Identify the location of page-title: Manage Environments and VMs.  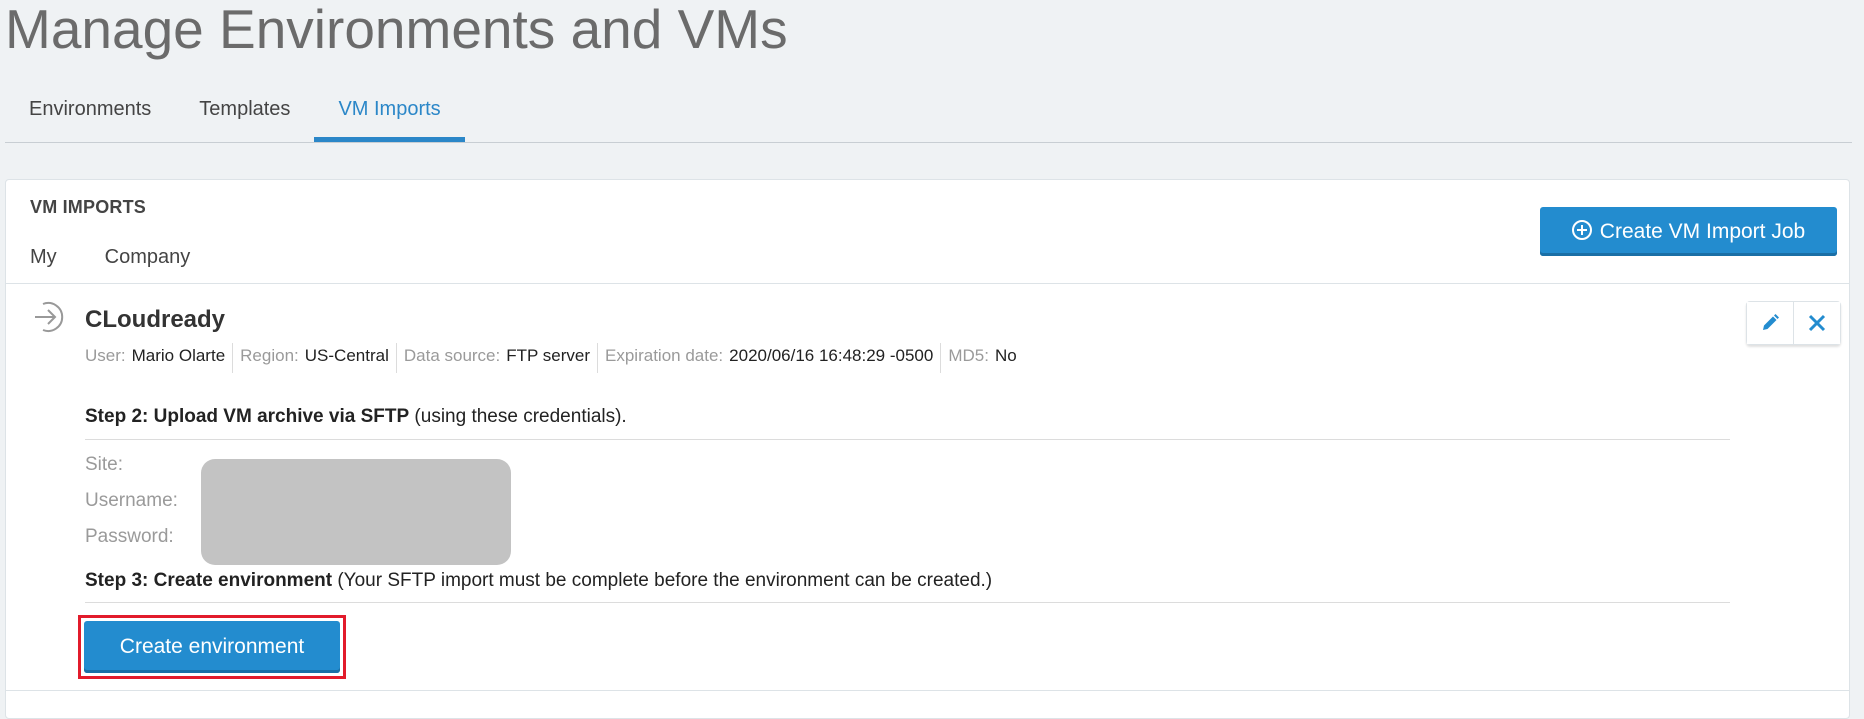
(396, 30).